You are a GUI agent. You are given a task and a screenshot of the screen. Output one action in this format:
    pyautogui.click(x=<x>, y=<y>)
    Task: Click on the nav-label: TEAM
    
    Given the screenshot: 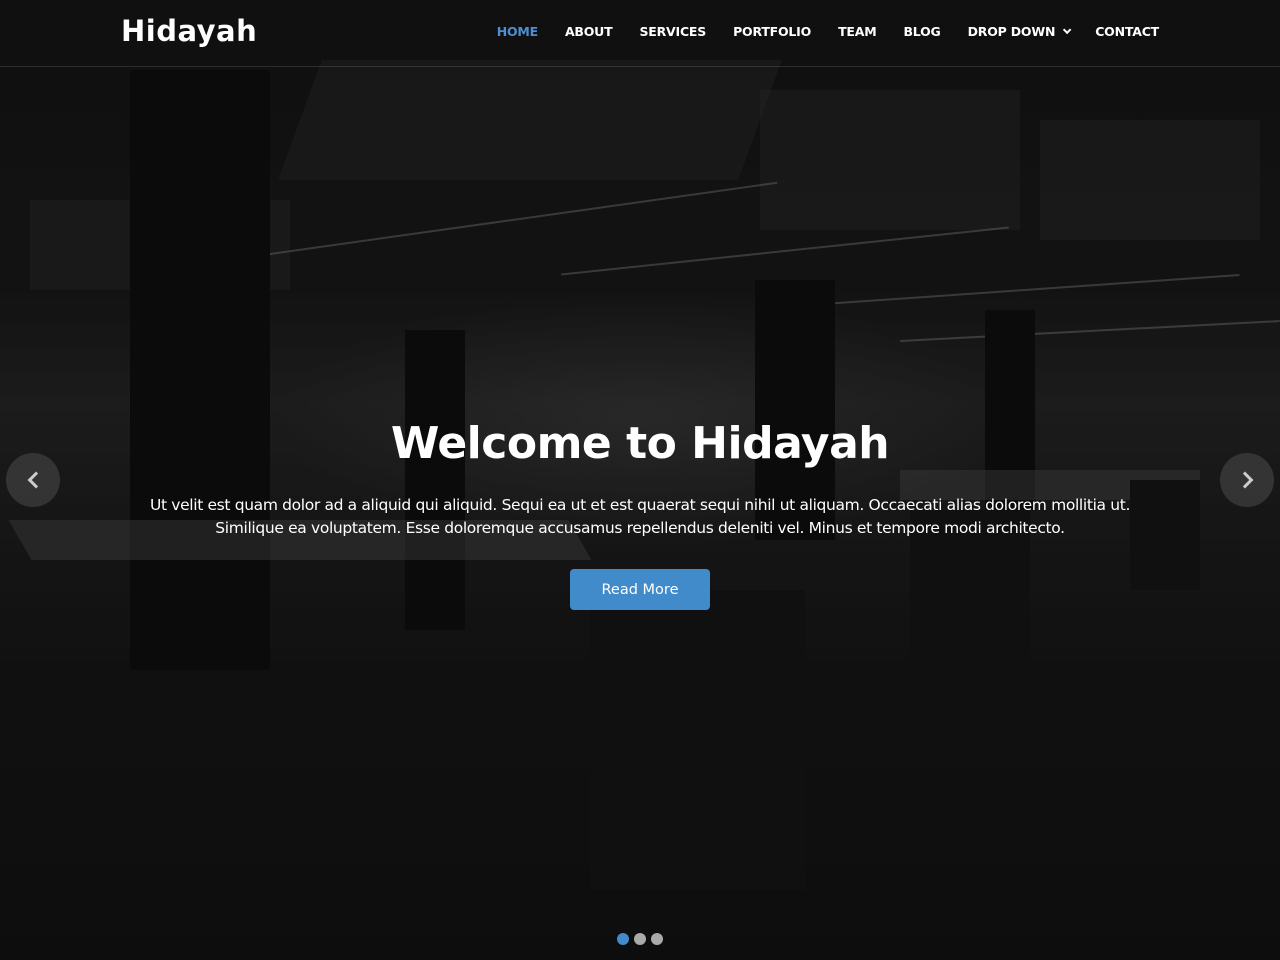 What is the action you would take?
    pyautogui.click(x=857, y=31)
    